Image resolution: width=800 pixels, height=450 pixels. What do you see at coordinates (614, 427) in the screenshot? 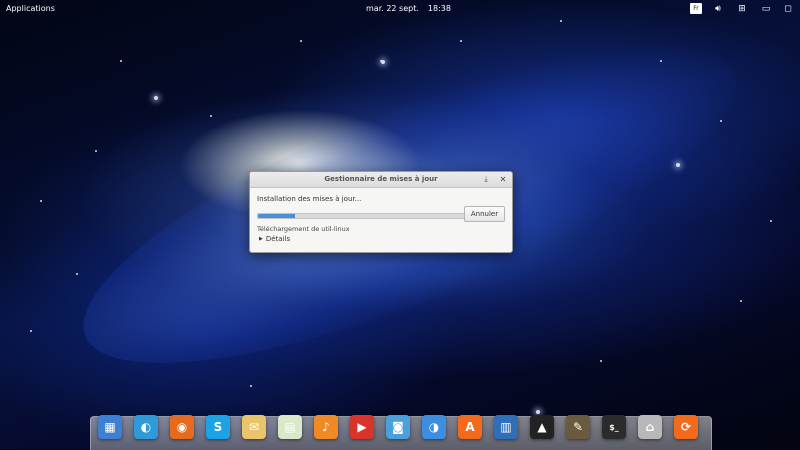
I see `terminal-icon: $_` at bounding box center [614, 427].